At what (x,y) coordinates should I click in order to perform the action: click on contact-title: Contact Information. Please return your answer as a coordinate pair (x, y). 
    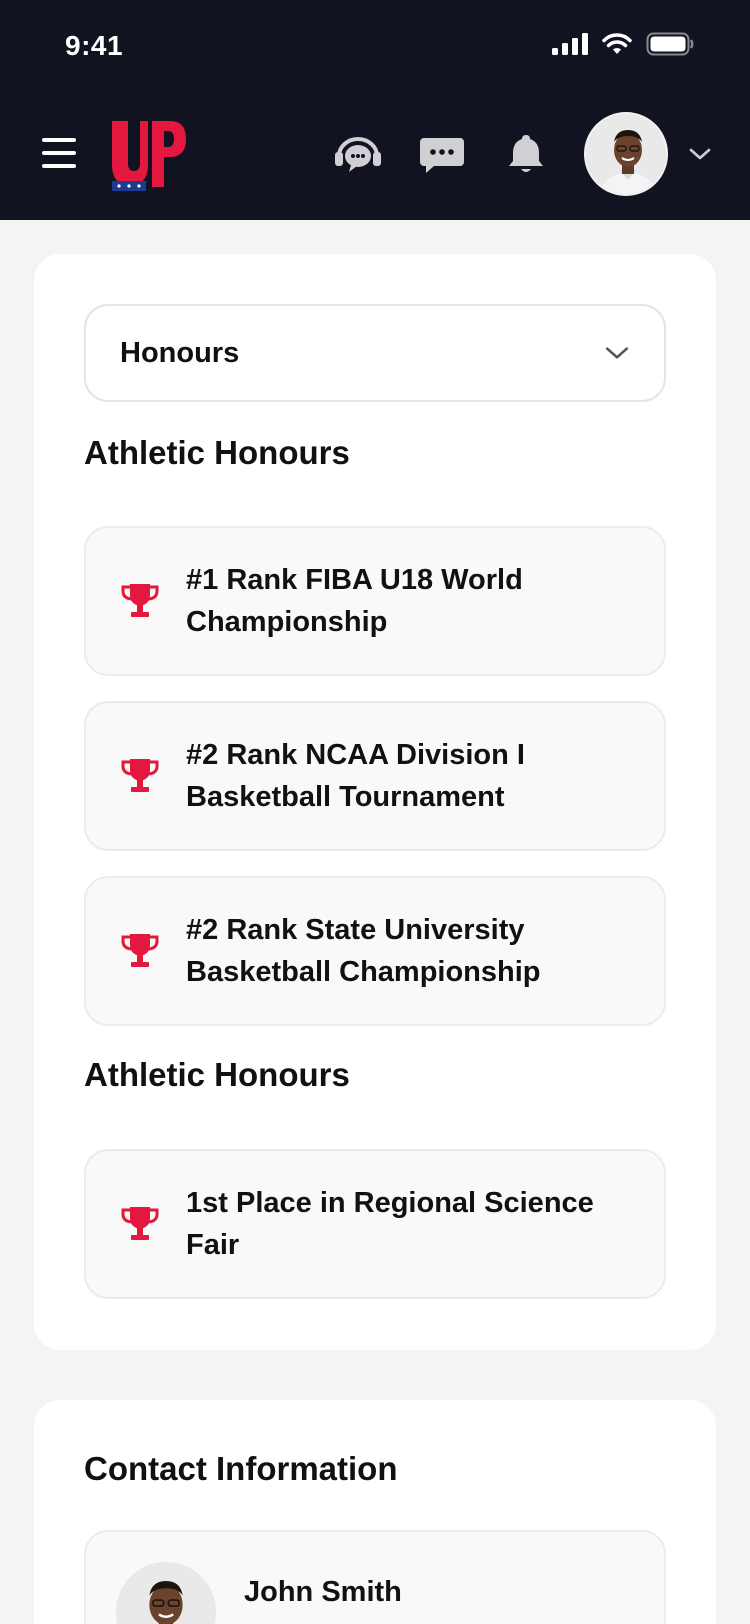
    Looking at the image, I should click on (241, 1468).